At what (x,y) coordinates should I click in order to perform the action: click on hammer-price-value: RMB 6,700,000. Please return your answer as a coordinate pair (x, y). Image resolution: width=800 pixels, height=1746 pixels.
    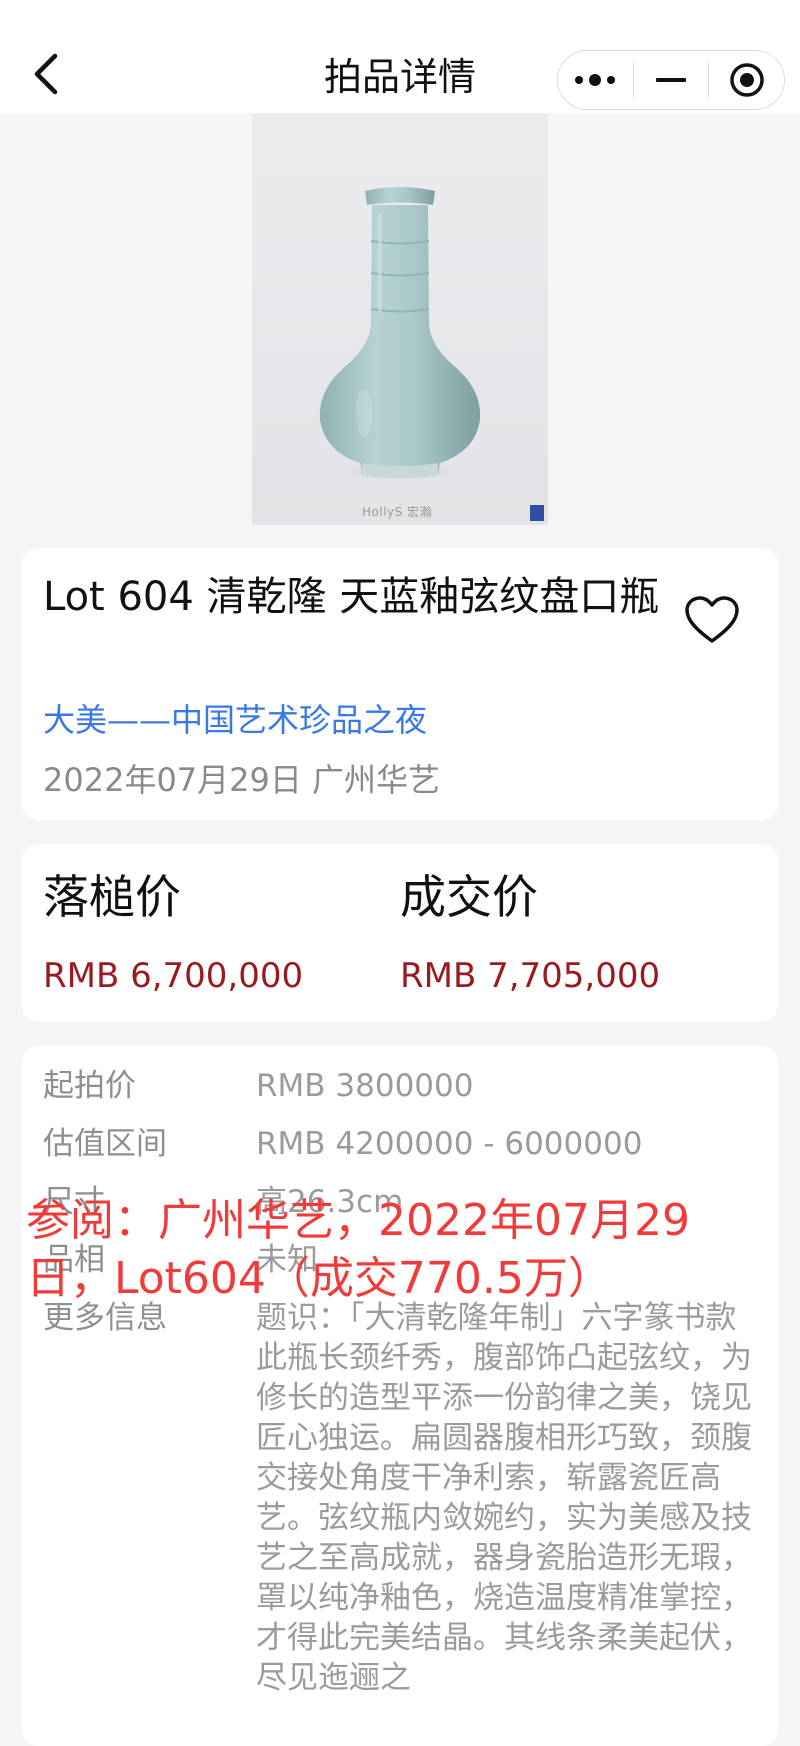
    Looking at the image, I should click on (173, 976).